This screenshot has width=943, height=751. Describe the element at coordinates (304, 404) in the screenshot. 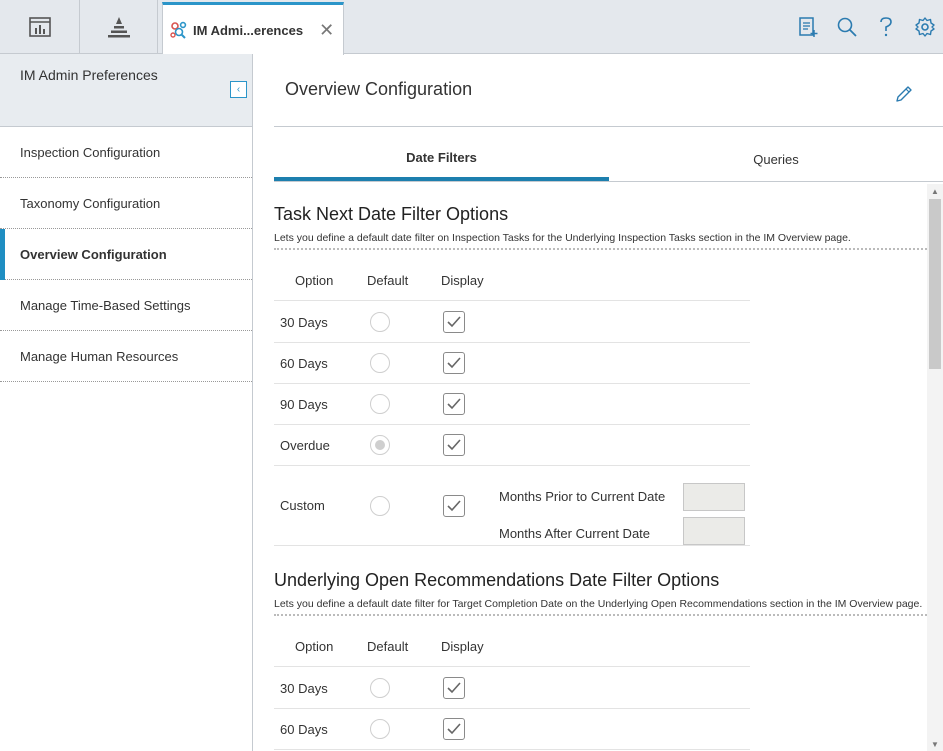

I see `row-label: 90 Days` at that location.